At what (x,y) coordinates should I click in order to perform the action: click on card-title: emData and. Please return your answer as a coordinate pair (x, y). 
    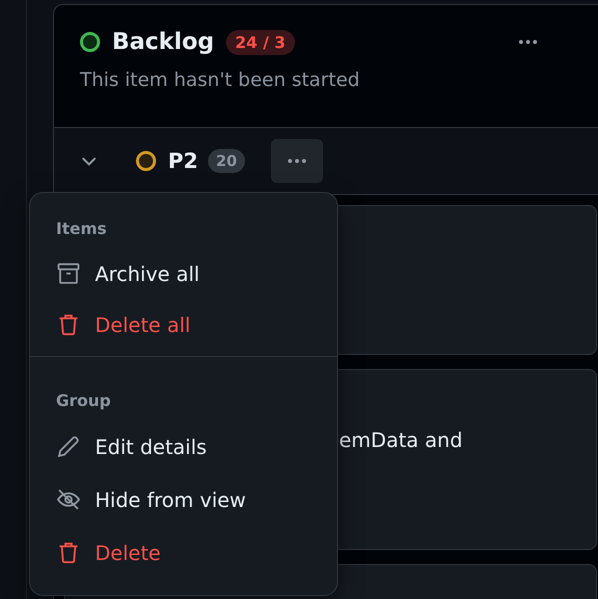
    Looking at the image, I should click on (401, 440).